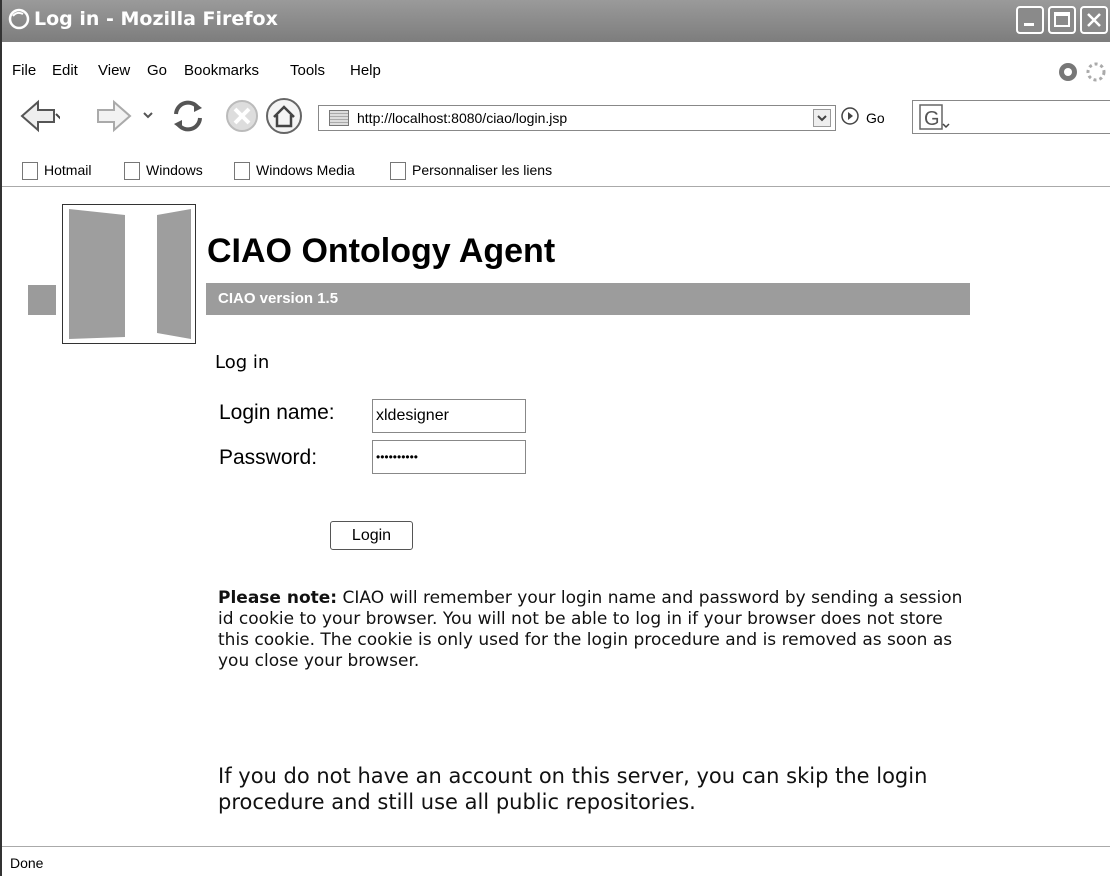 The width and height of the screenshot is (1110, 877). I want to click on google-search-icon: G, so click(934, 117).